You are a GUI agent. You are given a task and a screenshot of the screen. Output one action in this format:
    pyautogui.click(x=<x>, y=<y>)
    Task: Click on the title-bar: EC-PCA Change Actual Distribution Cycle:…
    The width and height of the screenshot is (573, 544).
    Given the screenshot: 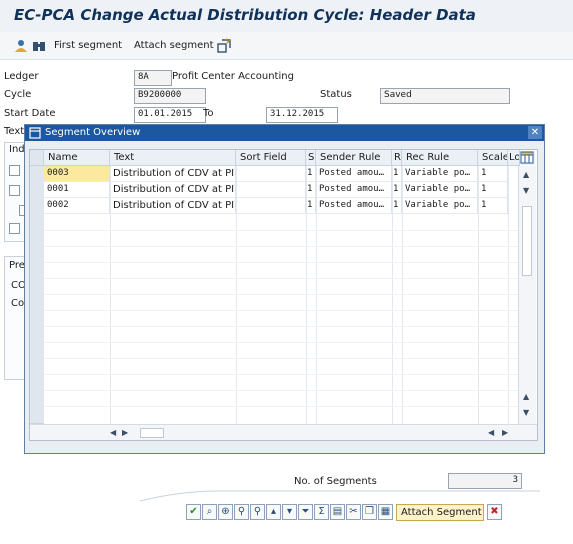 What is the action you would take?
    pyautogui.click(x=286, y=16)
    